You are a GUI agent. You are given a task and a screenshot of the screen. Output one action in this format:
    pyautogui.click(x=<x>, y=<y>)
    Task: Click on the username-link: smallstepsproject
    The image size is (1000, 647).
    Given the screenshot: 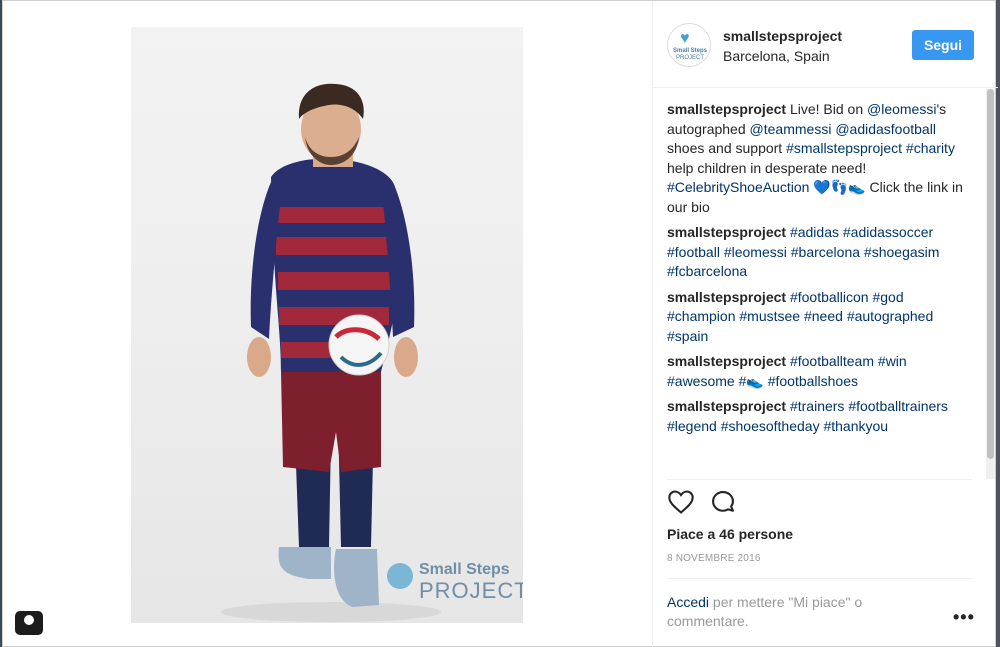 What is the action you would take?
    pyautogui.click(x=782, y=36)
    